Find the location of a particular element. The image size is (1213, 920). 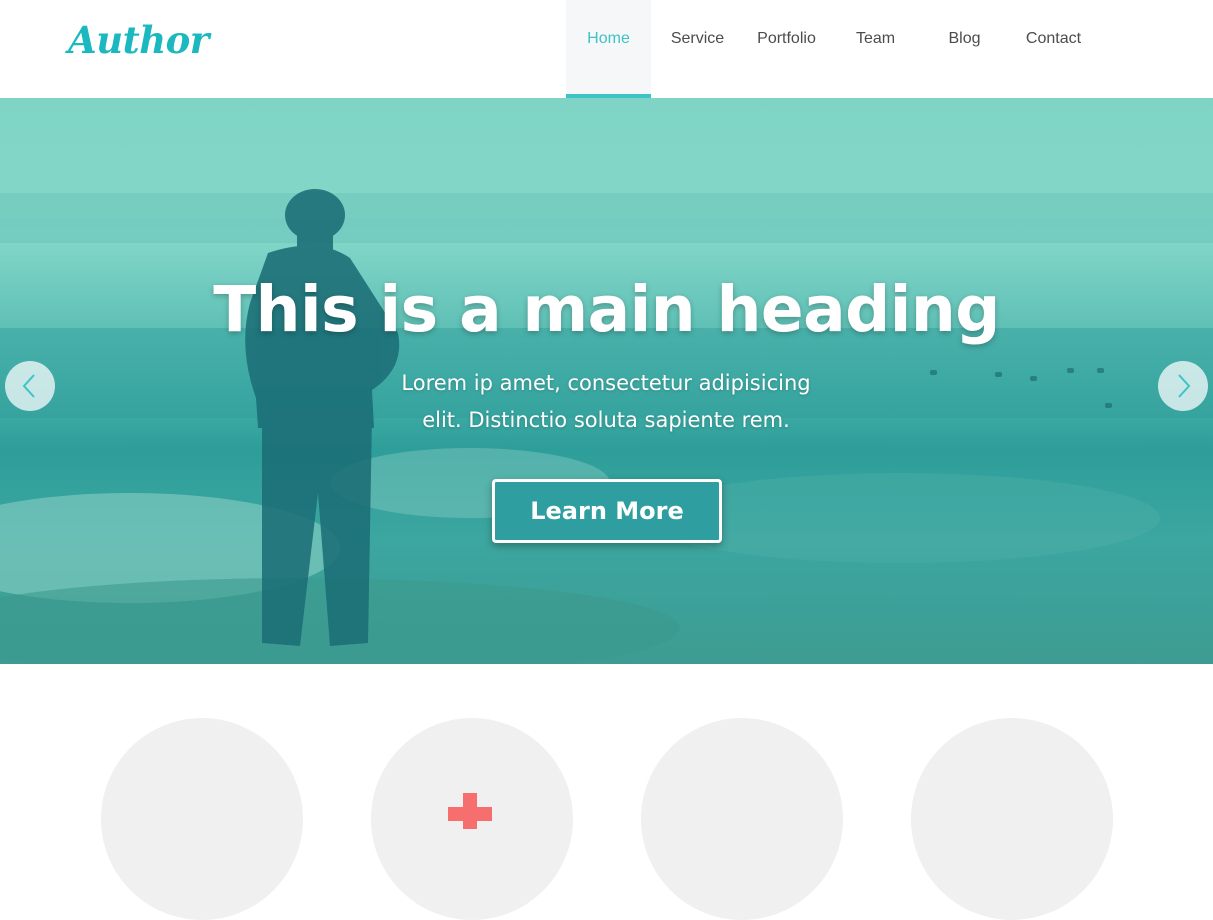

site-logo: Author is located at coordinates (138, 40).